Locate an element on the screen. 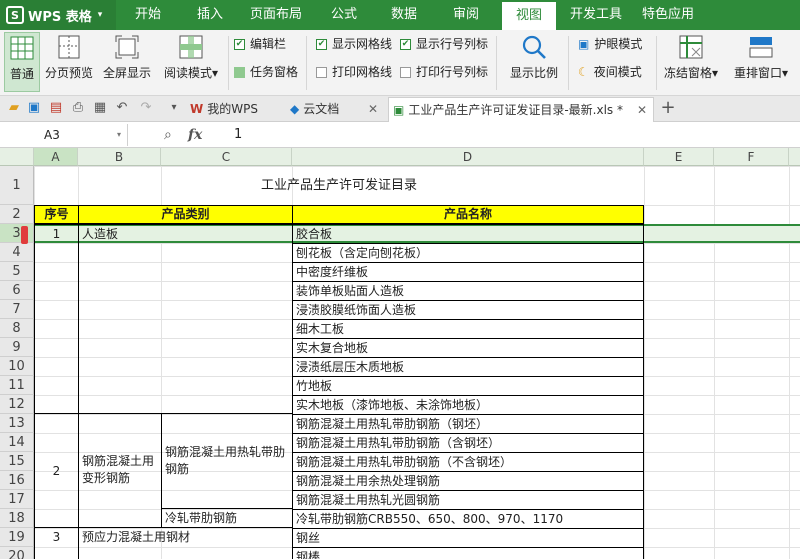 The height and width of the screenshot is (559, 800). row-header-5: 5 is located at coordinates (17, 271).